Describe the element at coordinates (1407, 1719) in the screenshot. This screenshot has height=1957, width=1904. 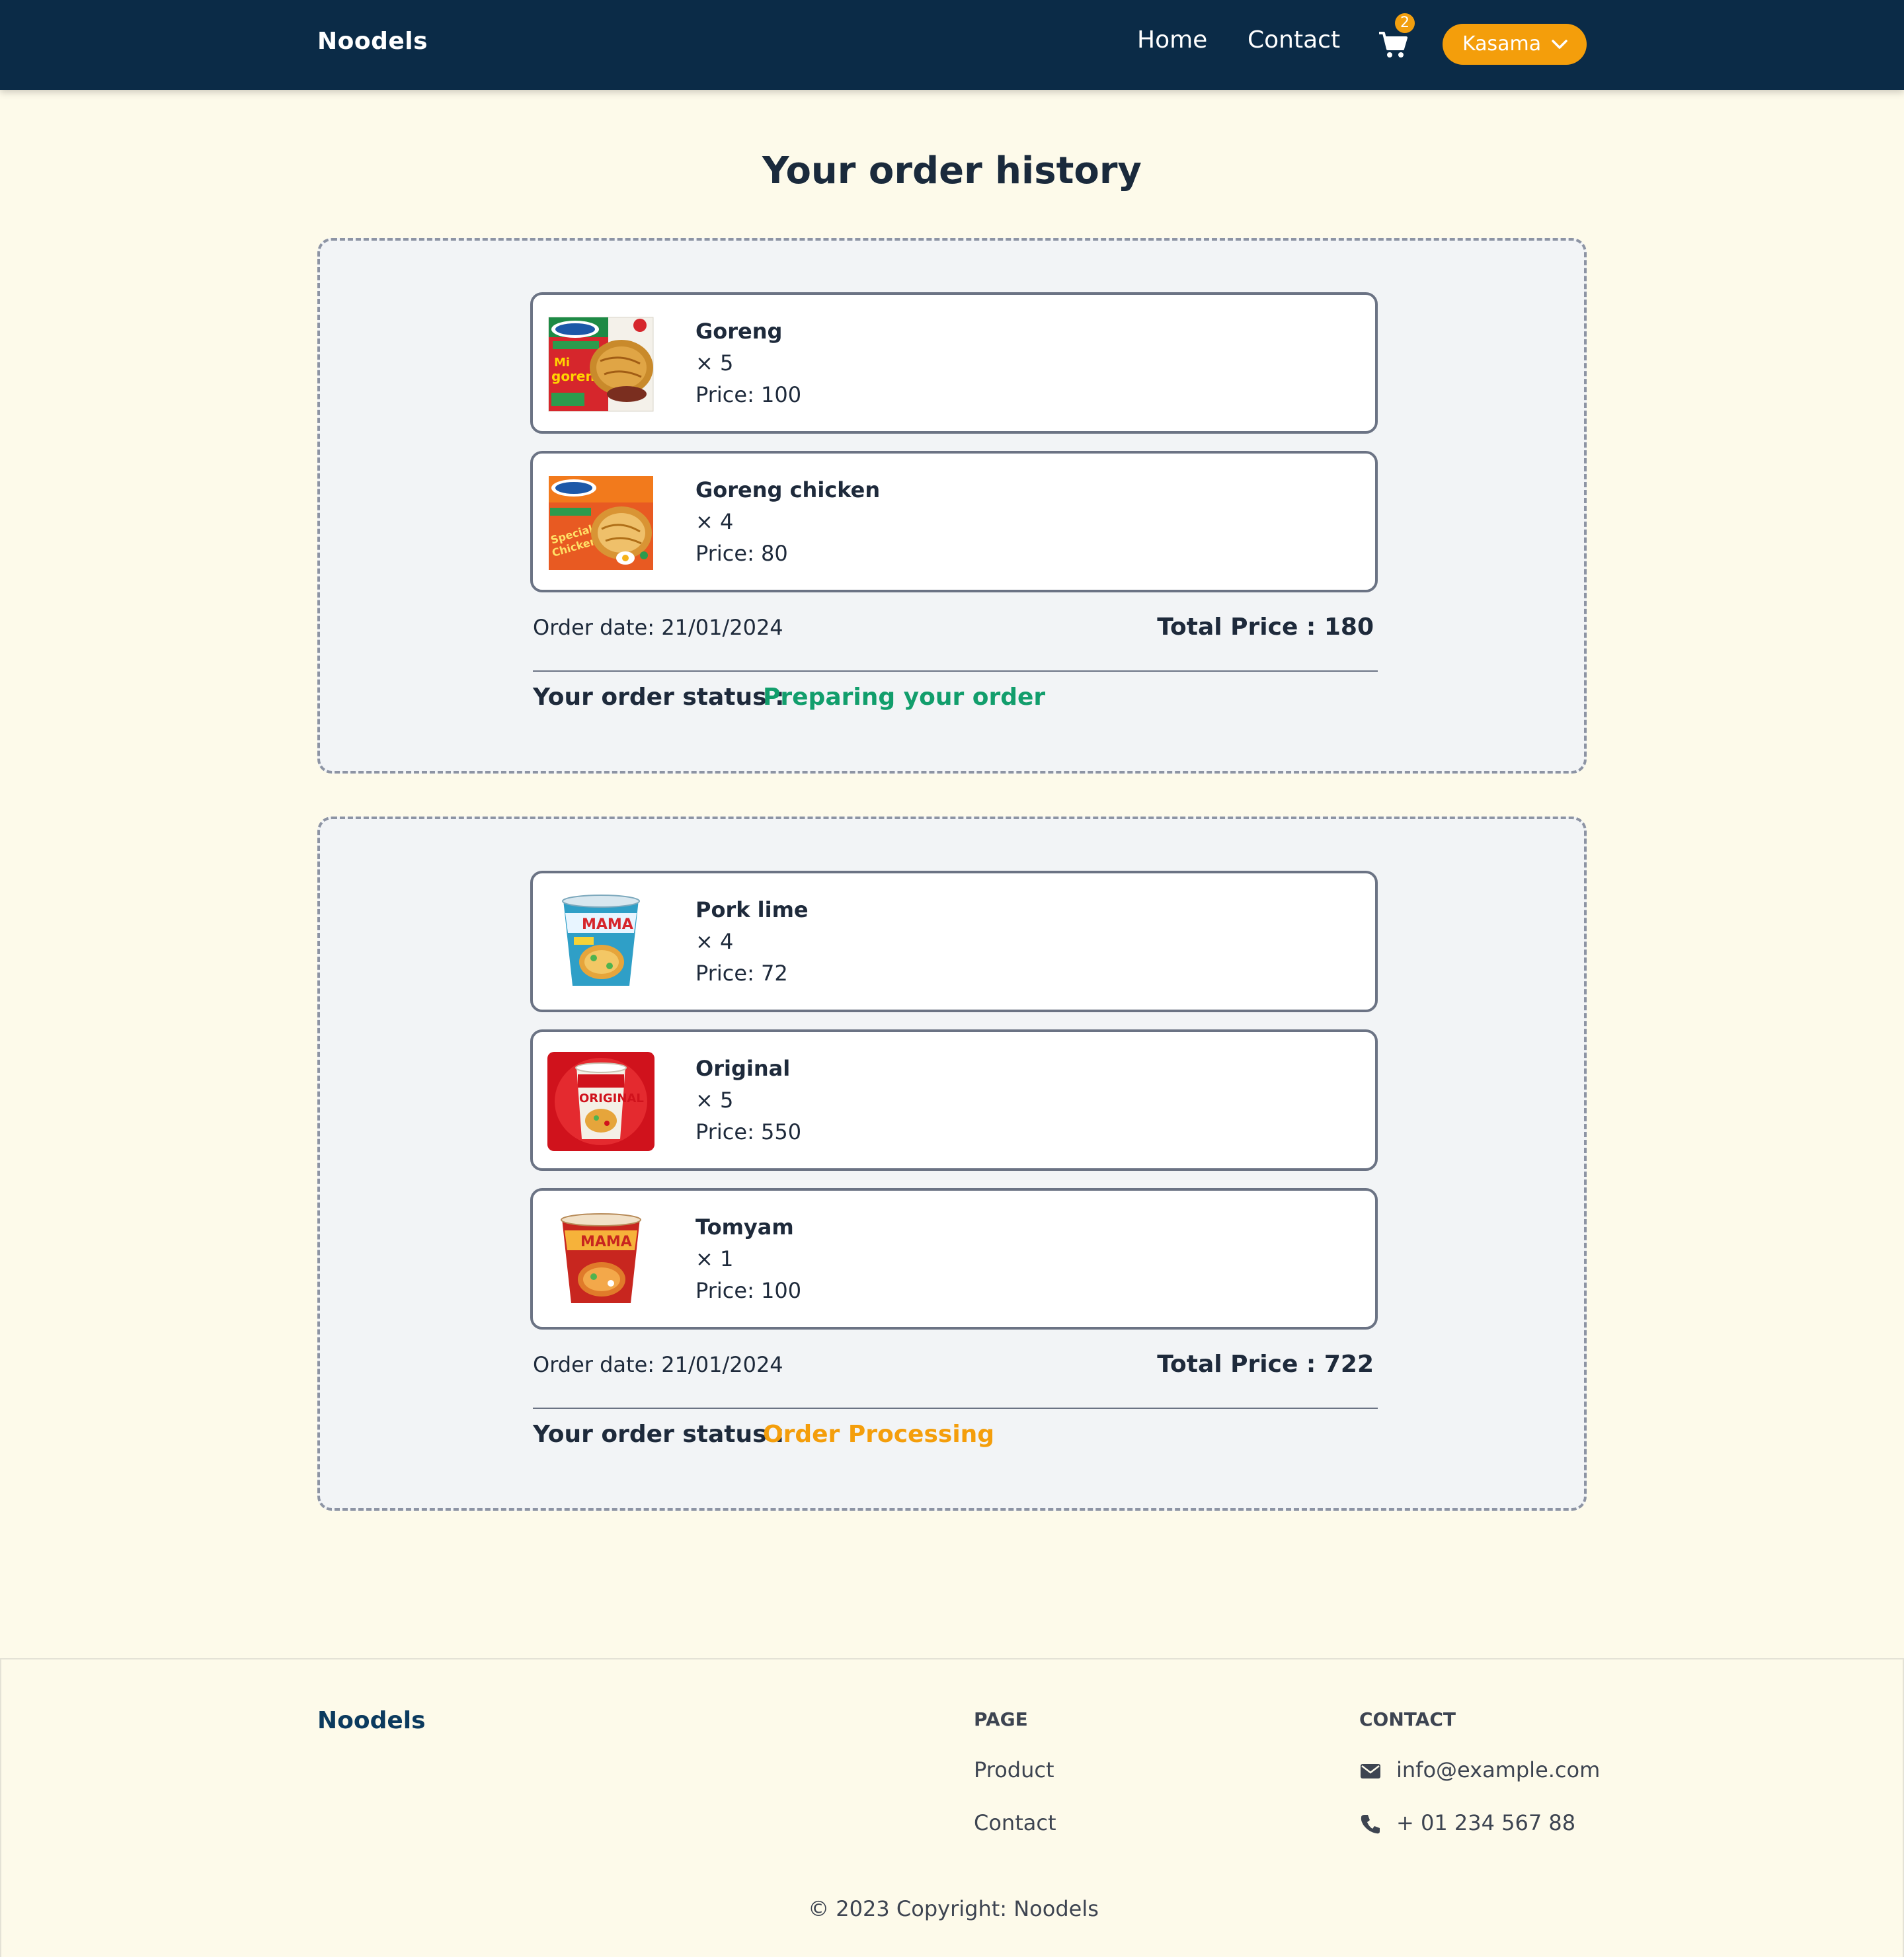
I see `footer-heading-contact: CONTACT` at that location.